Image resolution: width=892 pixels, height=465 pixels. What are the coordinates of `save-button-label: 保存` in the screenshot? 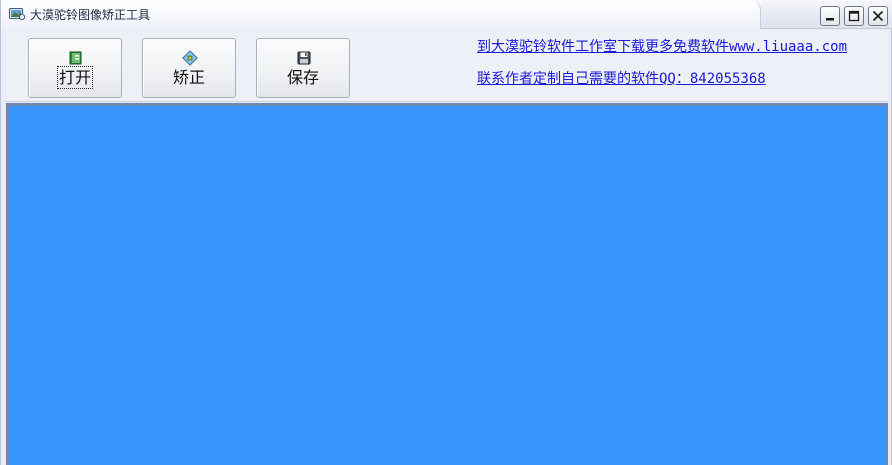 It's located at (302, 77).